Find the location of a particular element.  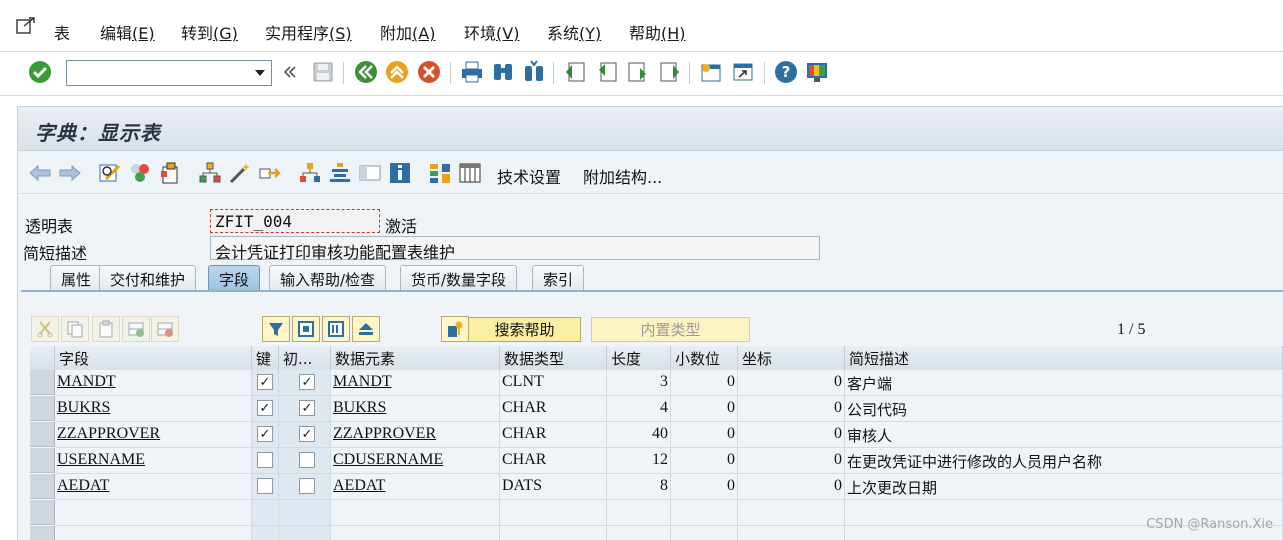

where-used-icon is located at coordinates (210, 173).